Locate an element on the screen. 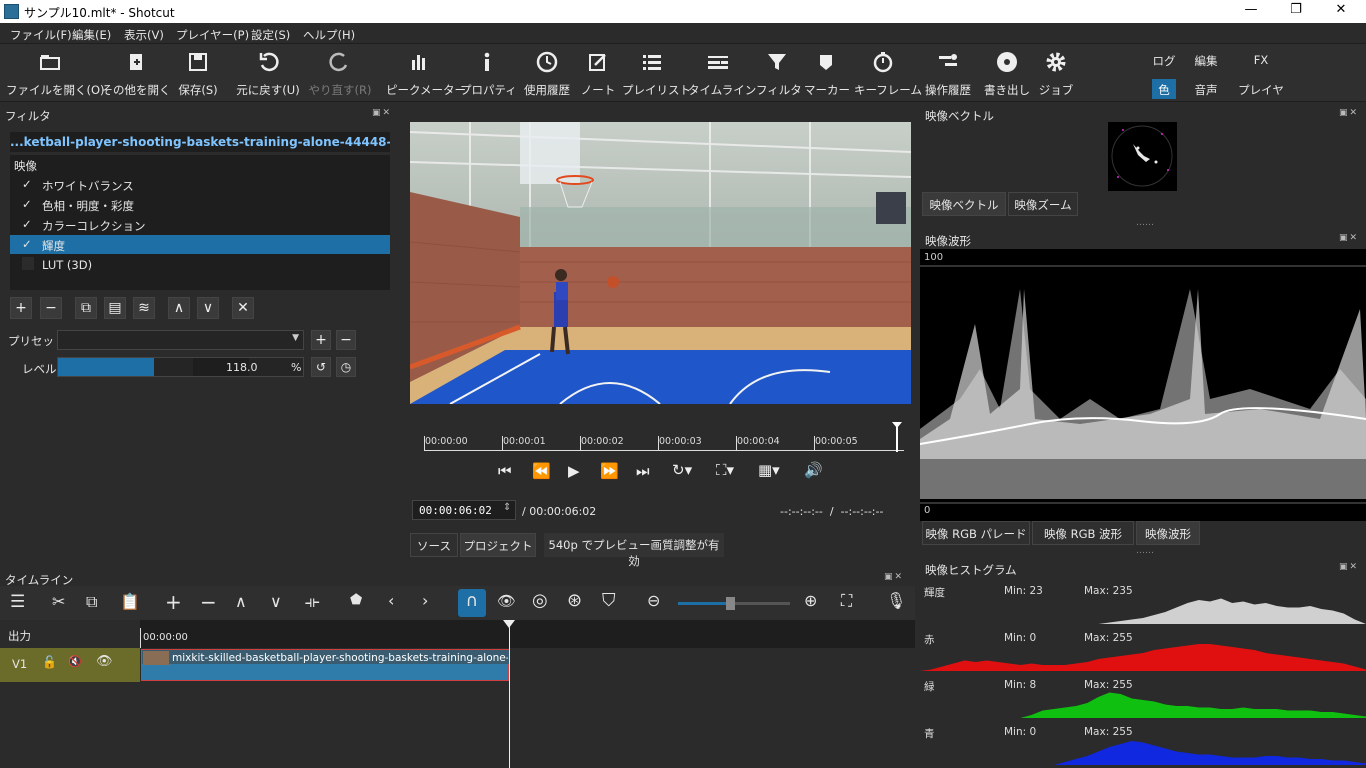 The image size is (1366, 768). filter-item-white-balance: ✓ ホワイトバランス is located at coordinates (200, 184).